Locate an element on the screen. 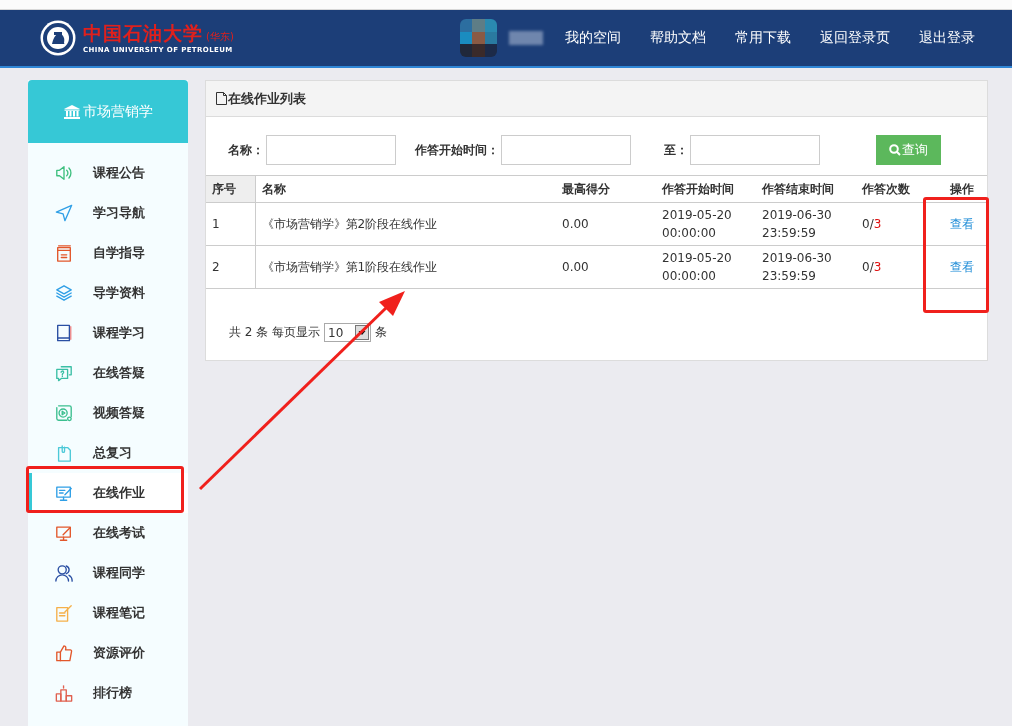 The width and height of the screenshot is (1012, 726). page-icon is located at coordinates (221, 98).